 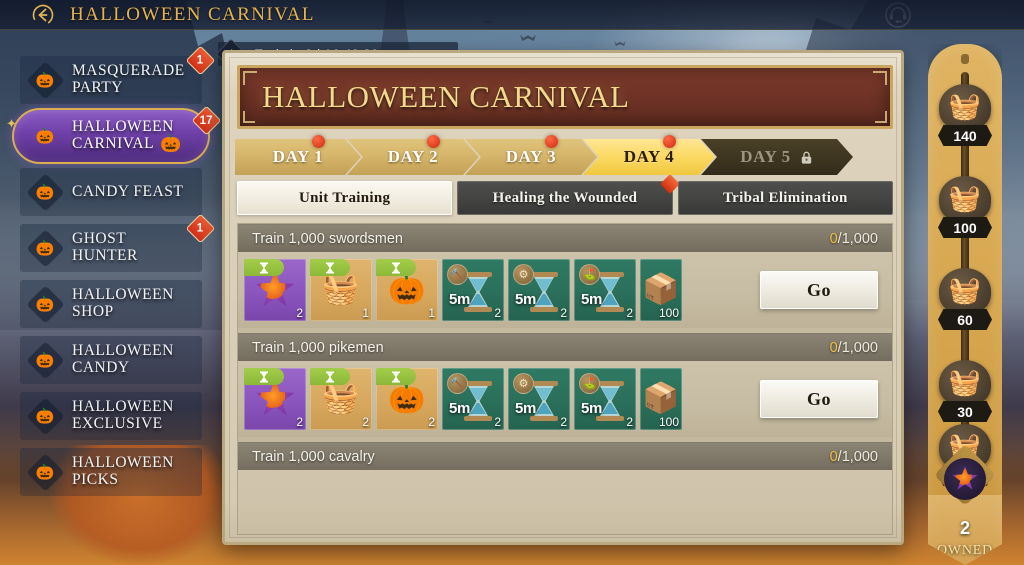 What do you see at coordinates (365, 313) in the screenshot?
I see `reward-quantity: 1` at bounding box center [365, 313].